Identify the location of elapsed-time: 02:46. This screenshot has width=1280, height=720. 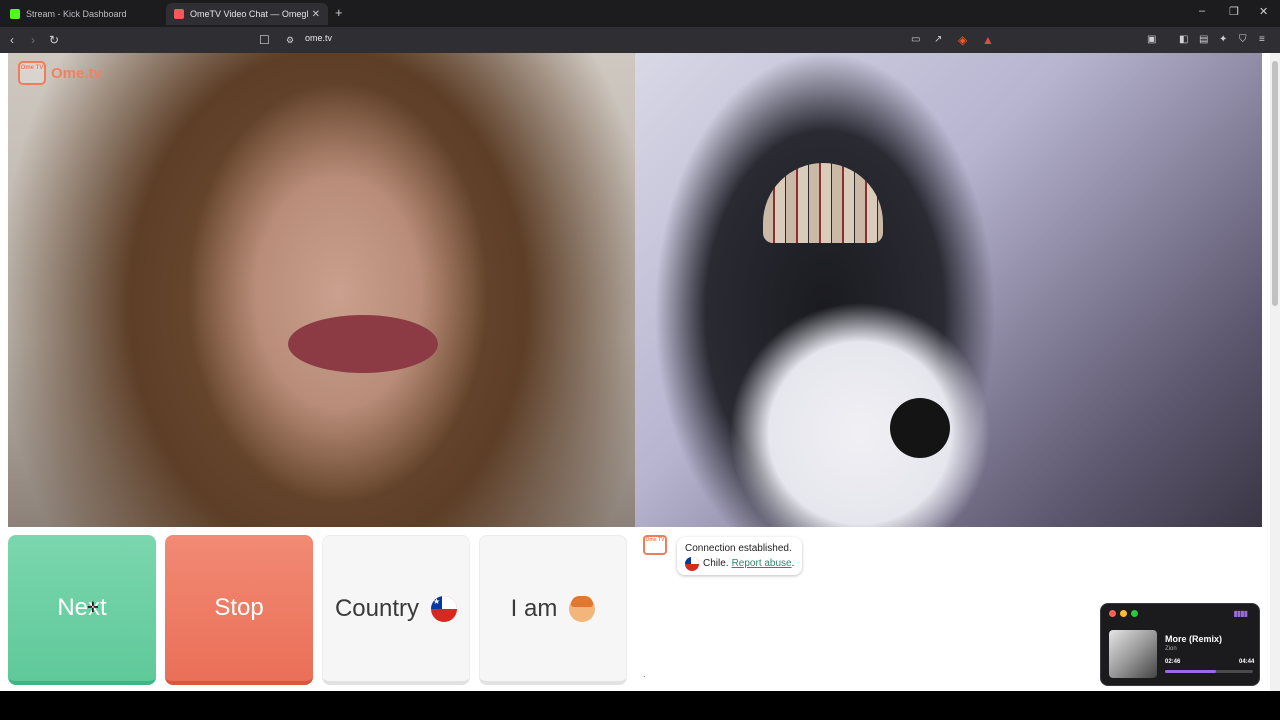
(1173, 662).